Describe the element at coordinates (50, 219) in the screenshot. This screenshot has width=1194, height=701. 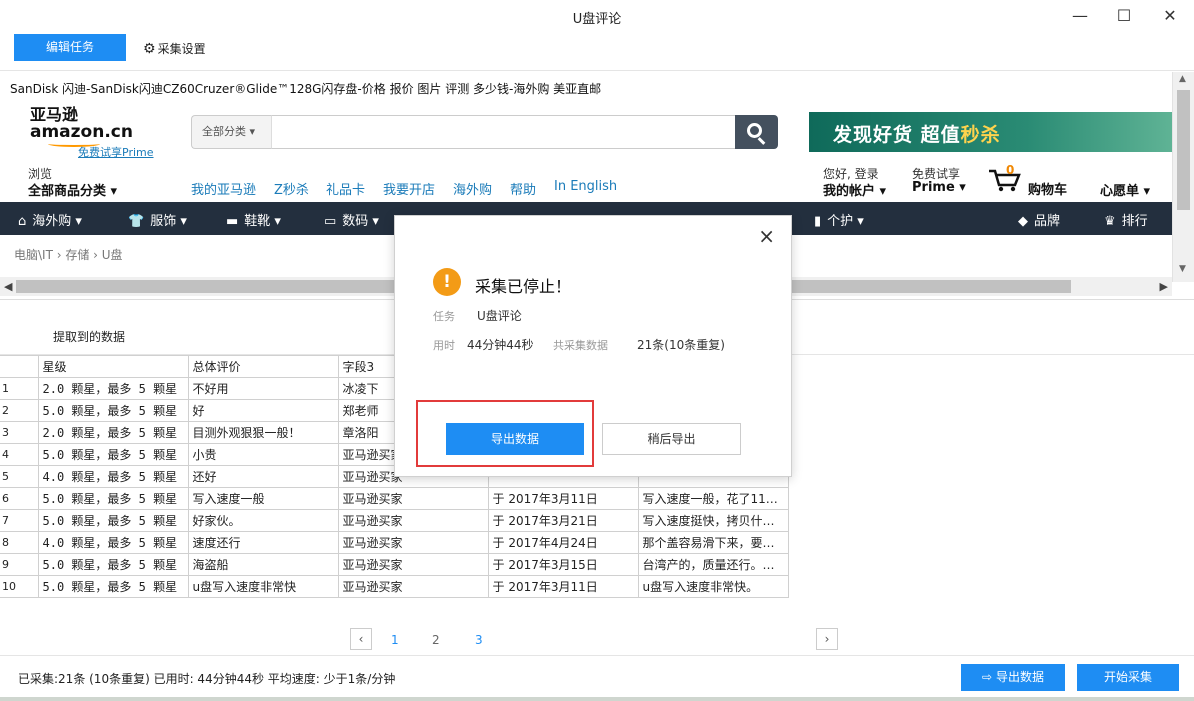
I see `nav-cat-global: ⌂ 海外购 ▾` at that location.